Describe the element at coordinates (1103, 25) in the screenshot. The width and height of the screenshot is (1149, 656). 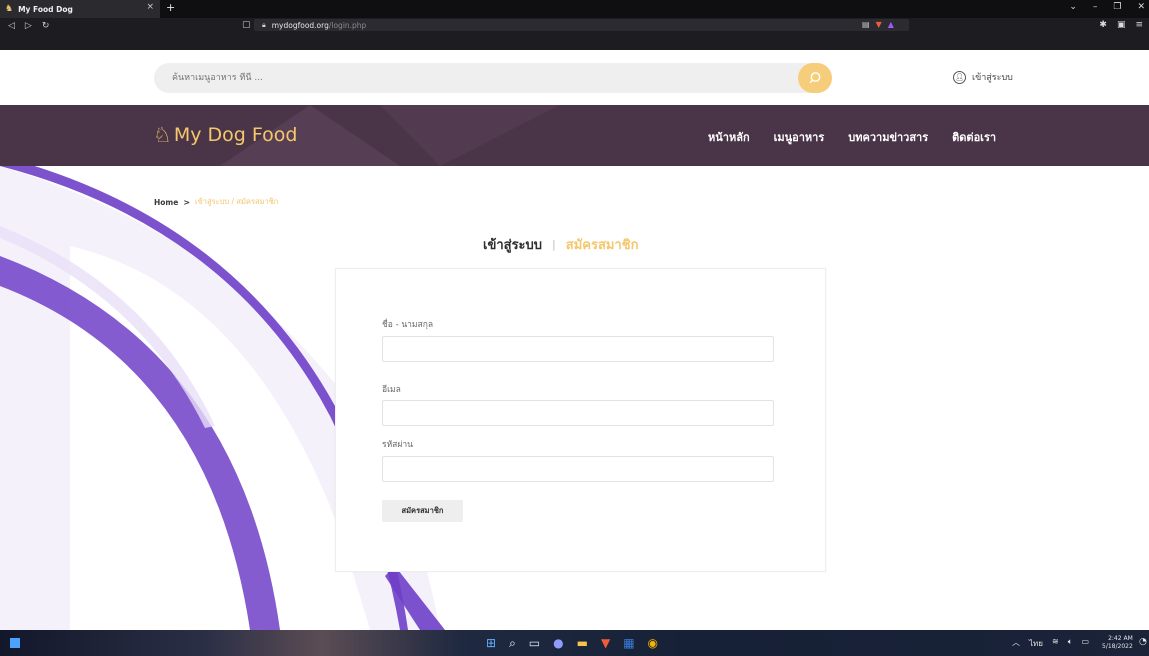
I see `extensions-icon: ✱` at that location.